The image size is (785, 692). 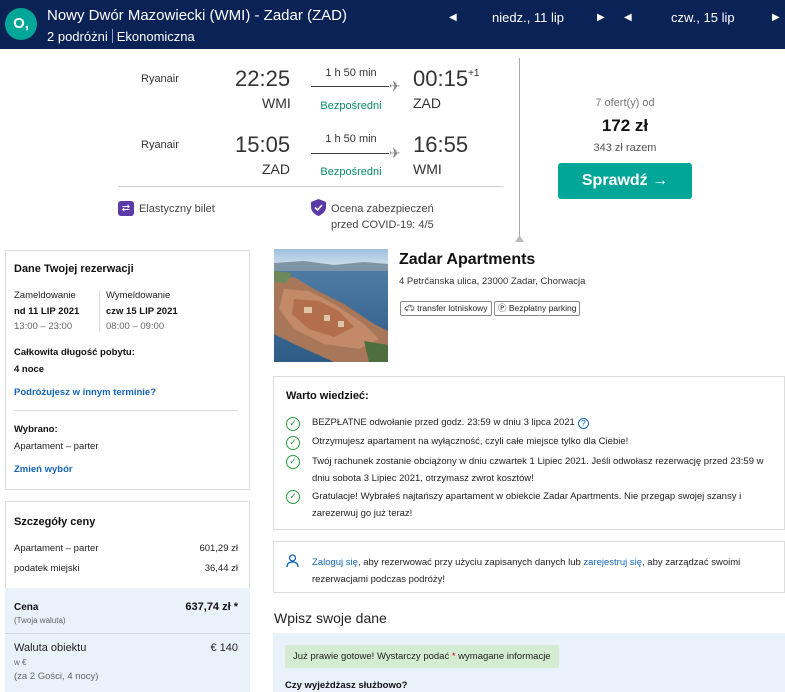 I want to click on hotel-name: Zadar Apartments, so click(x=467, y=260).